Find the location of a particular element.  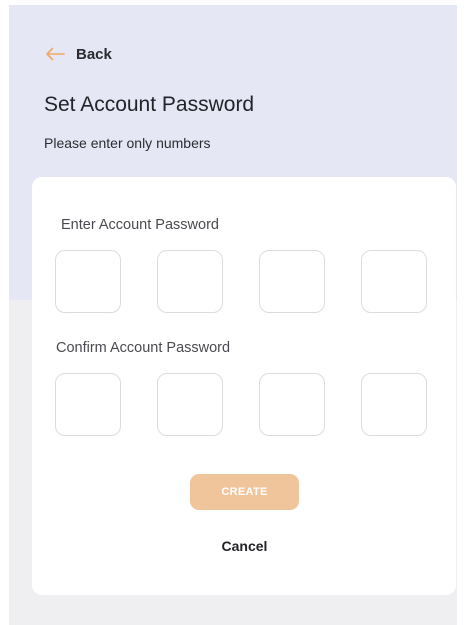

cancel-button: Cancel is located at coordinates (244, 546).